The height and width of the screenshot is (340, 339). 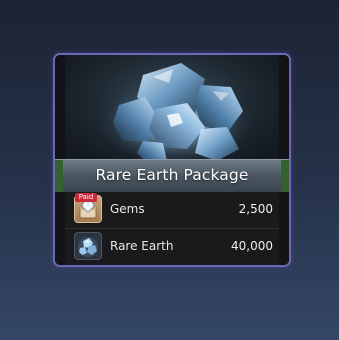 What do you see at coordinates (142, 246) in the screenshot?
I see `item-name: Rare Earth` at bounding box center [142, 246].